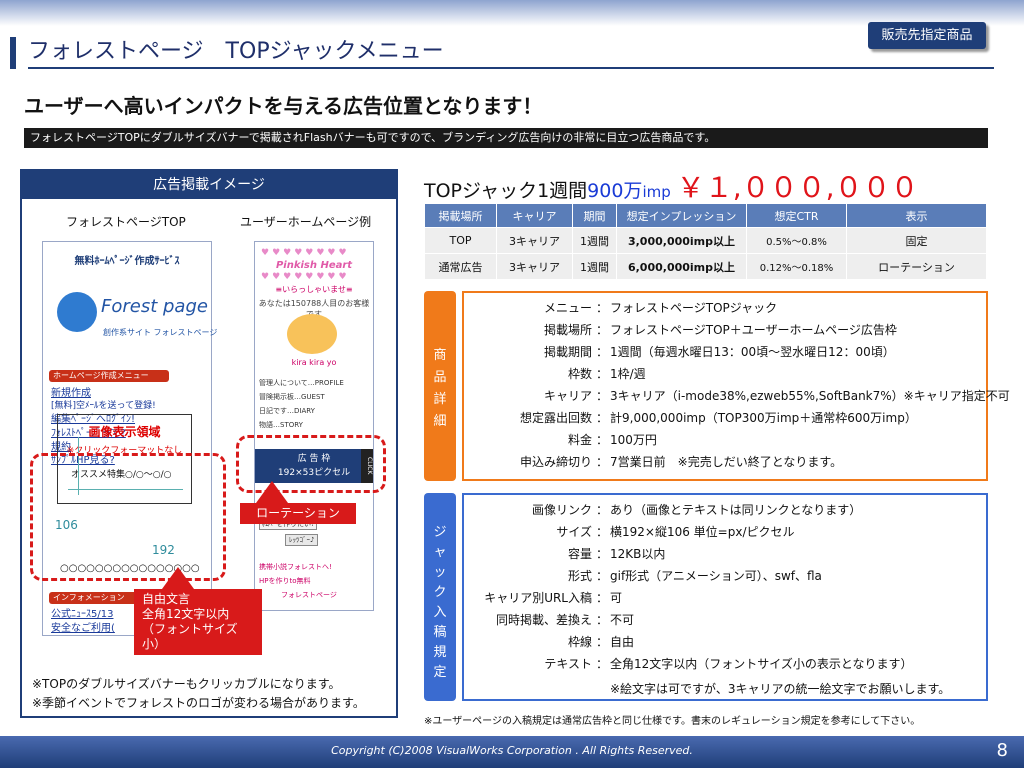 The height and width of the screenshot is (768, 1024). Describe the element at coordinates (305, 277) in the screenshot. I see `hearts-row-2: ♥♥♥♥♥♥♥♥` at that location.